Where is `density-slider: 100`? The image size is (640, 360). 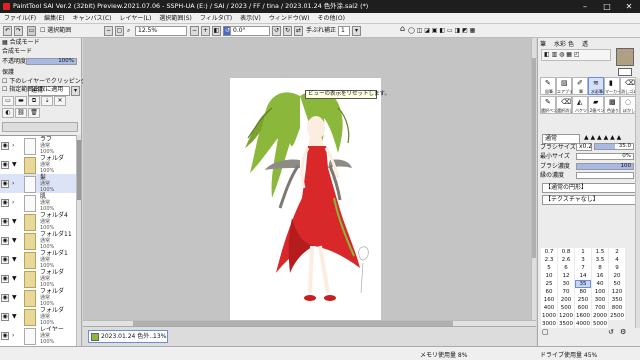 density-slider: 100 is located at coordinates (605, 166).